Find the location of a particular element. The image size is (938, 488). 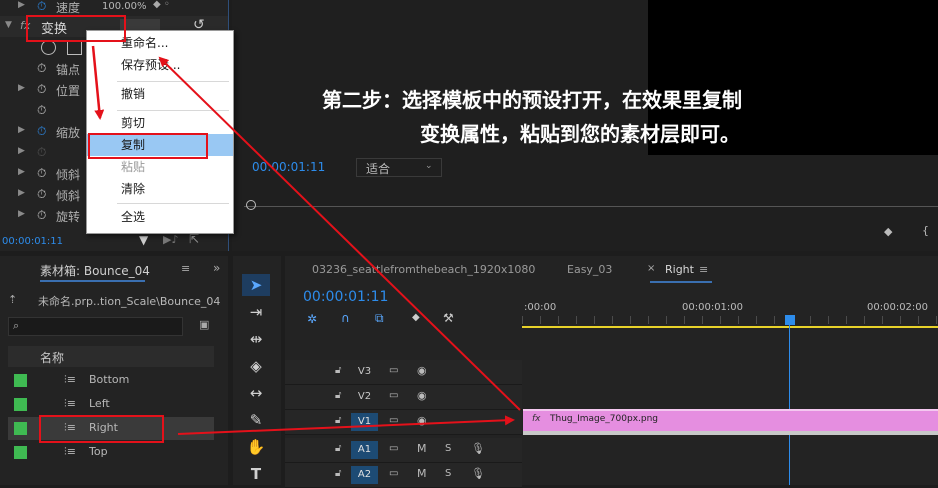

arrow-transform-to-copy is located at coordinates (98, 82).